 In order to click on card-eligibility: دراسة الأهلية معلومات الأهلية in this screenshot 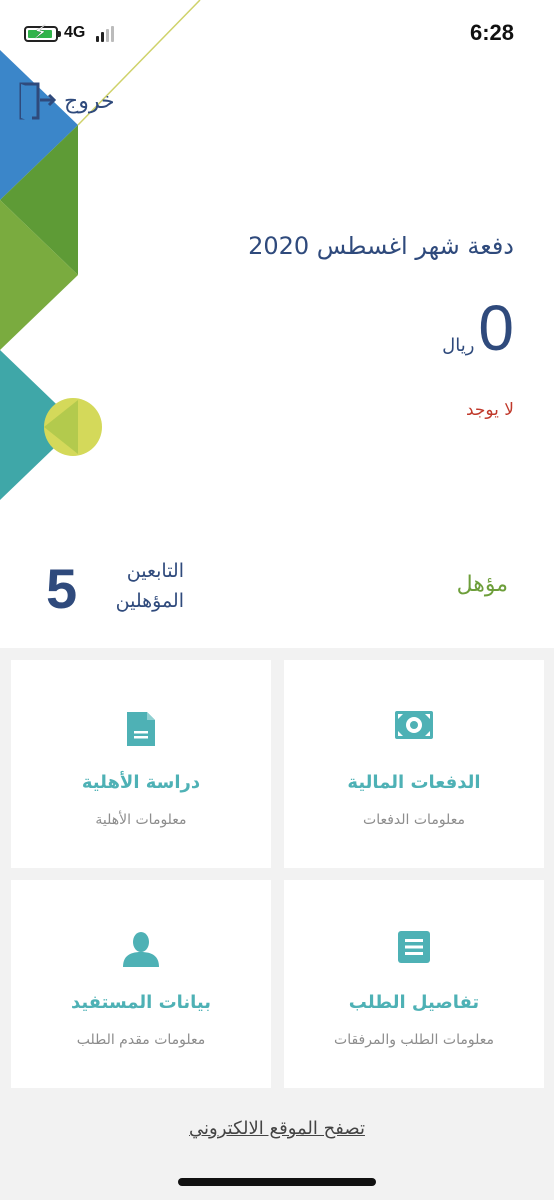, I will do `click(141, 764)`.